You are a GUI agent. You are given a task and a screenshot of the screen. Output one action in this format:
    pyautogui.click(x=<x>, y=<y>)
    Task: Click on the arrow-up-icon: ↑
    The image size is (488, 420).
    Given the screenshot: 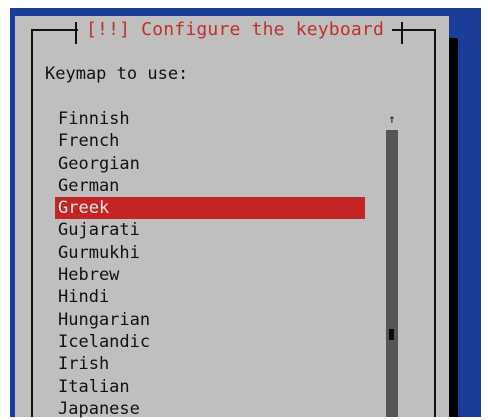 What is the action you would take?
    pyautogui.click(x=392, y=119)
    